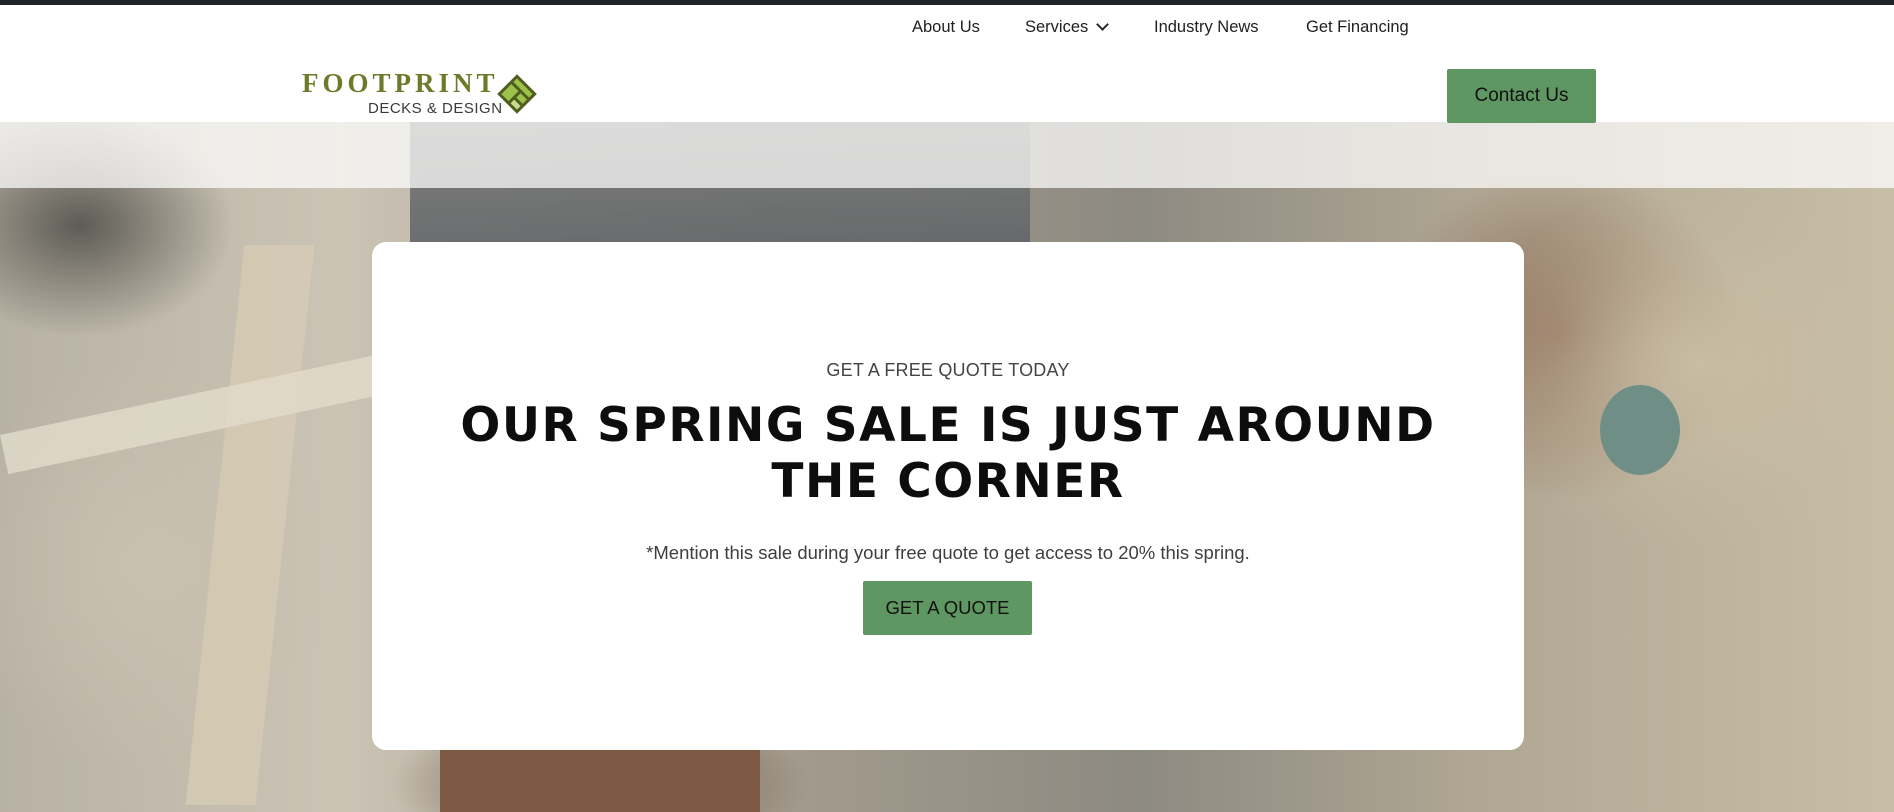 This screenshot has height=812, width=1894. I want to click on nav-get-financing: Get Financing, so click(1357, 27).